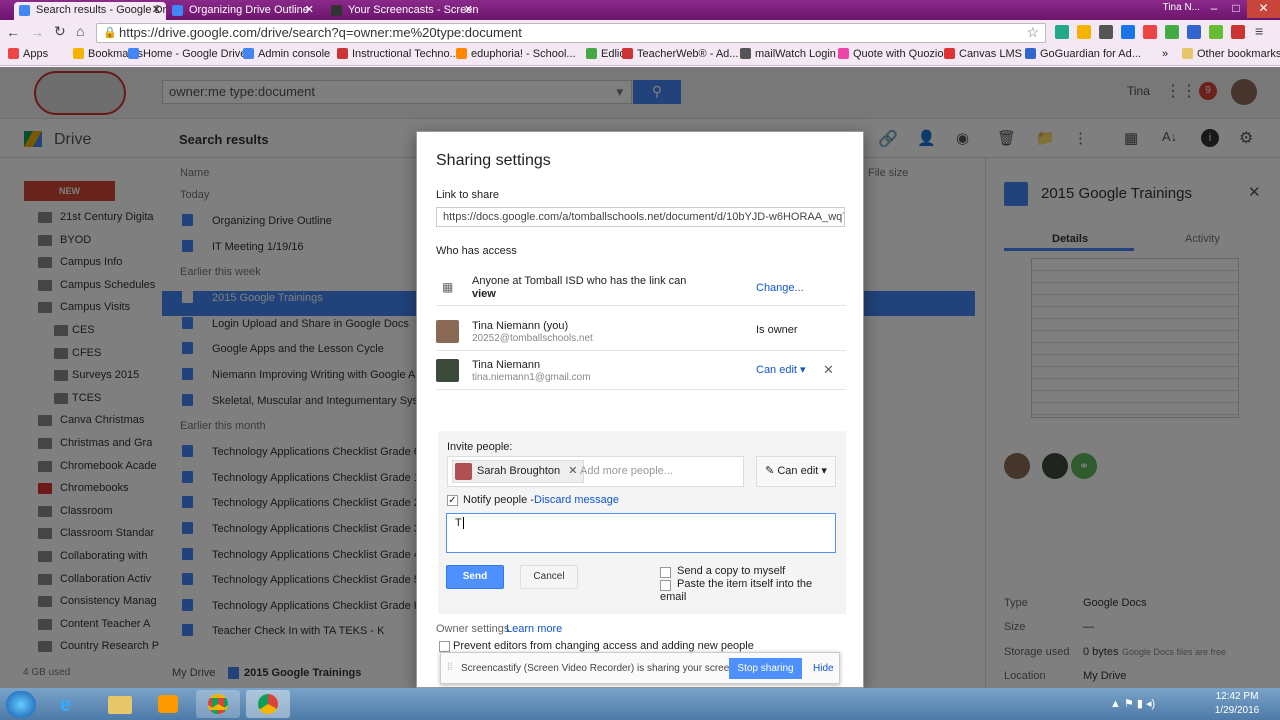 This screenshot has width=1280, height=720. I want to click on tab-1: Organizing Drive Outline ✕, so click(243, 11).